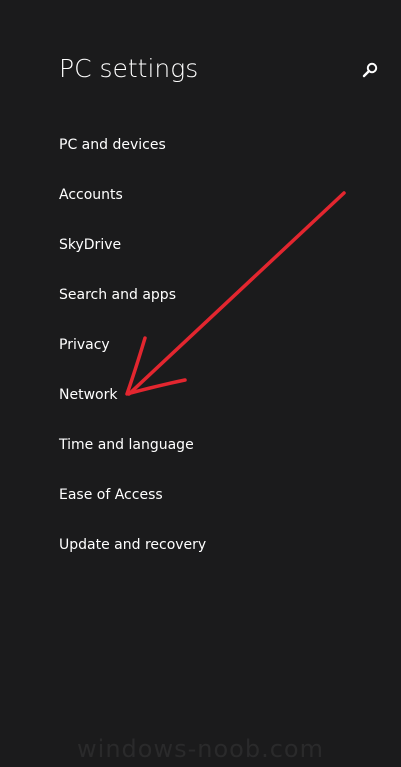  What do you see at coordinates (129, 68) in the screenshot?
I see `page-title: PC settings` at bounding box center [129, 68].